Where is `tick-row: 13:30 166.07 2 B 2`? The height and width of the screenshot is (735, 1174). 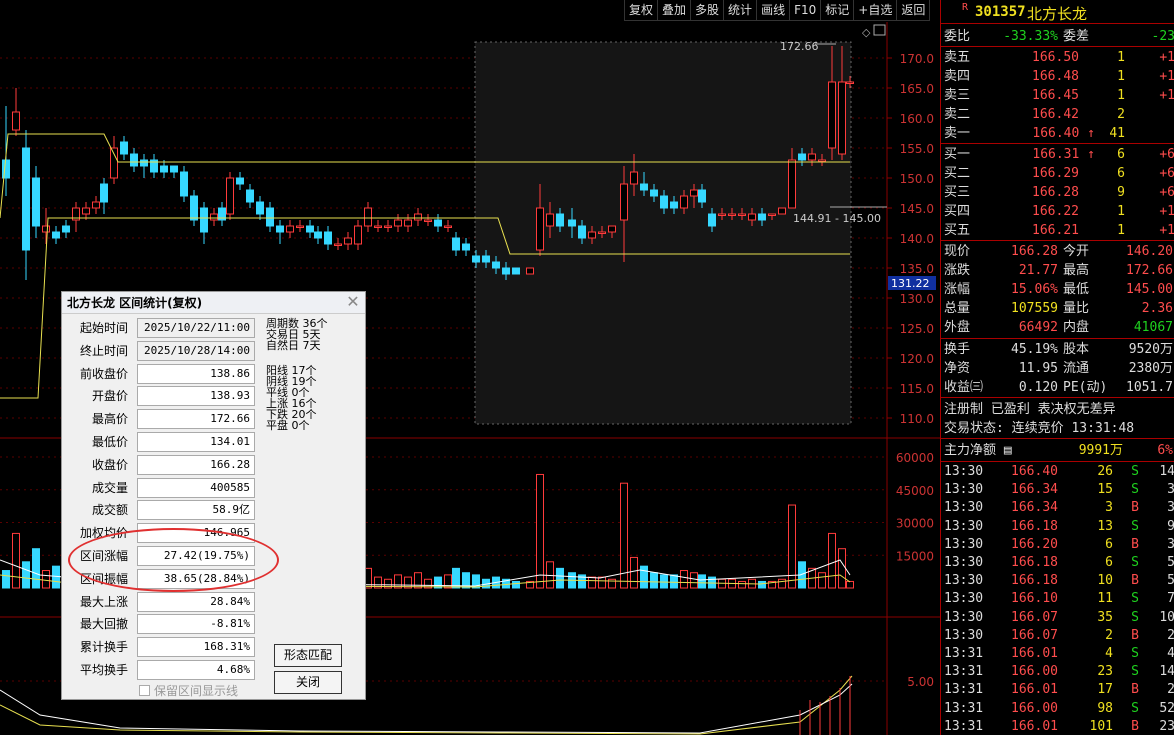 tick-row: 13:30 166.07 2 B 2 is located at coordinates (1057, 635).